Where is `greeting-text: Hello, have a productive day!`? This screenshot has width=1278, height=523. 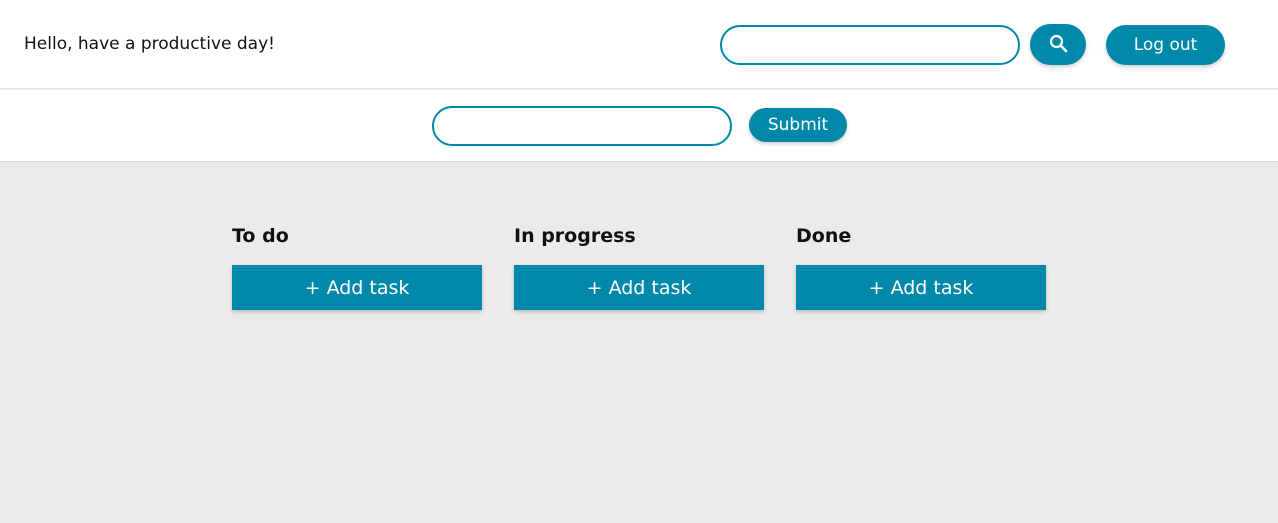
greeting-text: Hello, have a productive day! is located at coordinates (149, 44).